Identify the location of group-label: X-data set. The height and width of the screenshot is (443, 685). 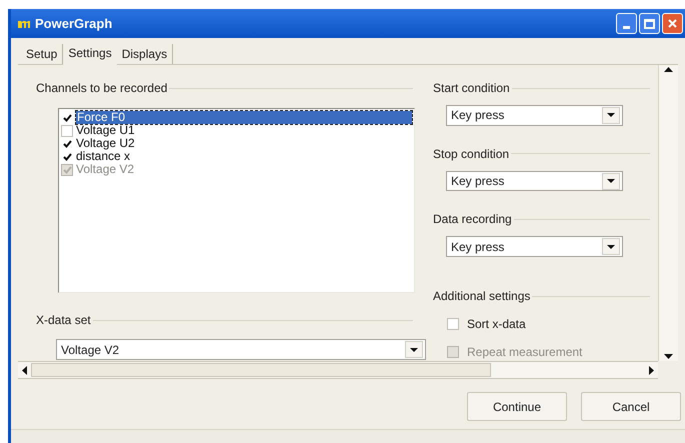
(63, 320).